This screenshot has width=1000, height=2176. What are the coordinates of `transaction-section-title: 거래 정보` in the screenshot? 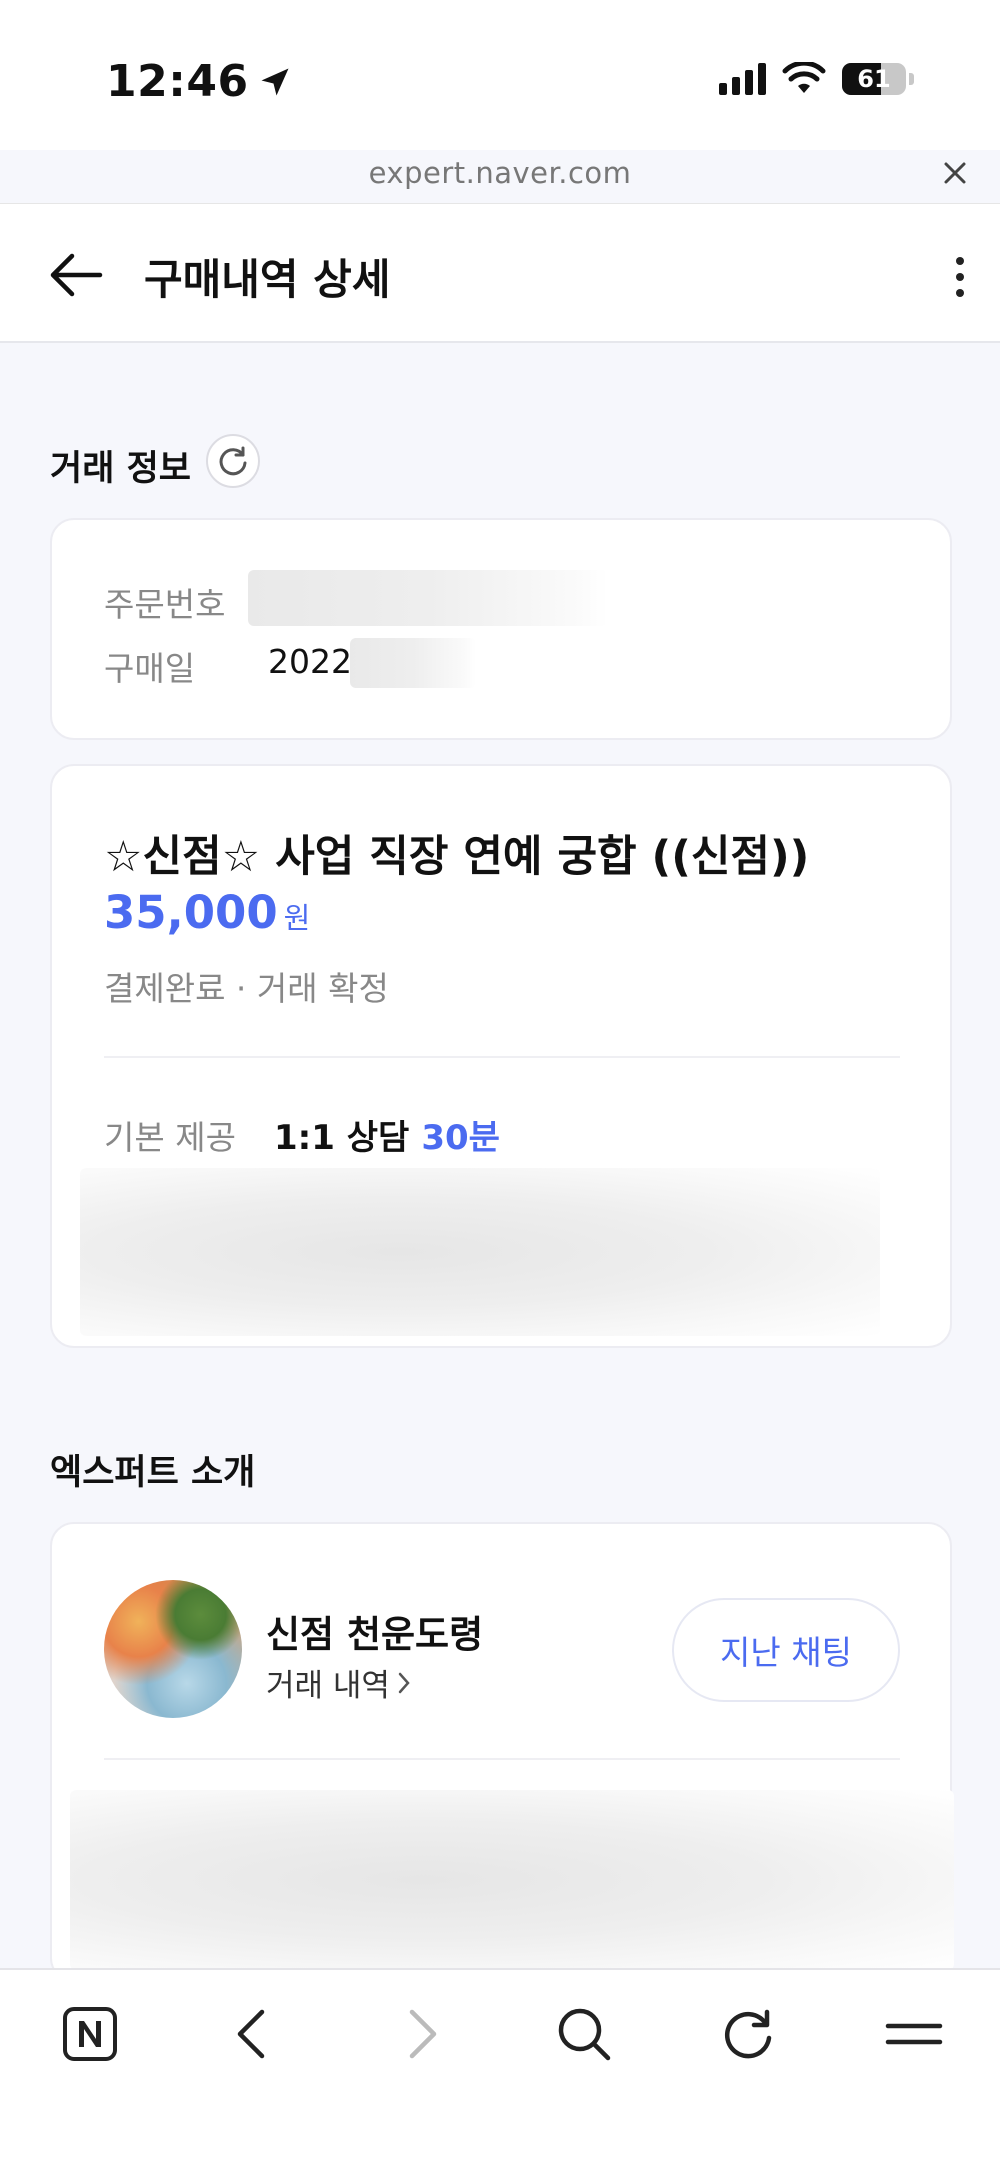 It's located at (120, 469).